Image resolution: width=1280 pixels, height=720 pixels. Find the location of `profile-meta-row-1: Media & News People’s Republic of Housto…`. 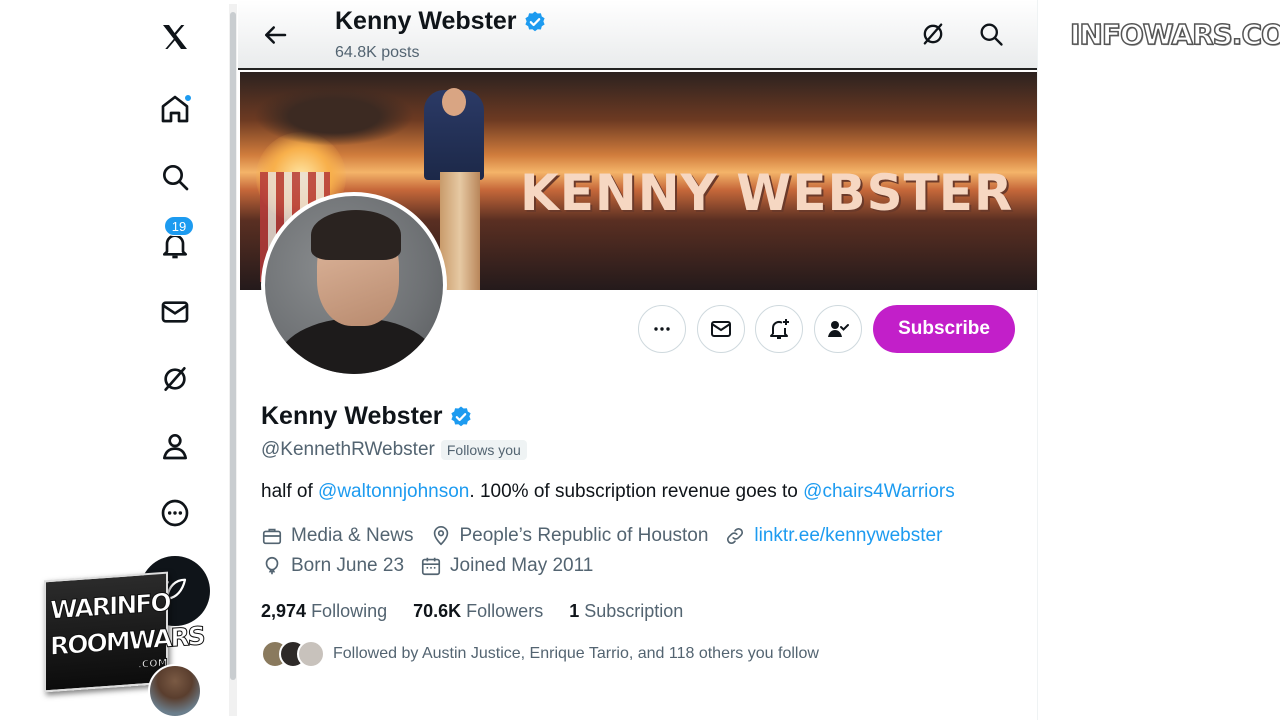

profile-meta-row-1: Media & News People’s Republic of Housto… is located at coordinates (609, 536).